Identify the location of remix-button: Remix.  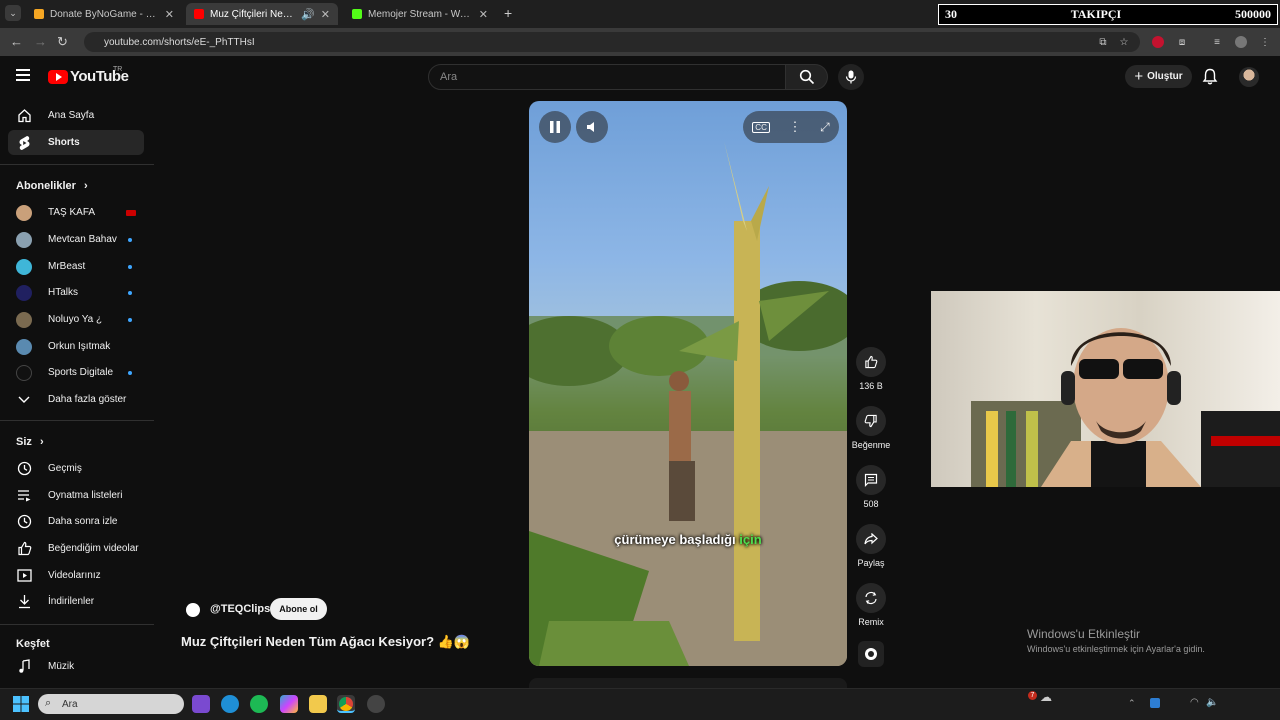
(871, 605).